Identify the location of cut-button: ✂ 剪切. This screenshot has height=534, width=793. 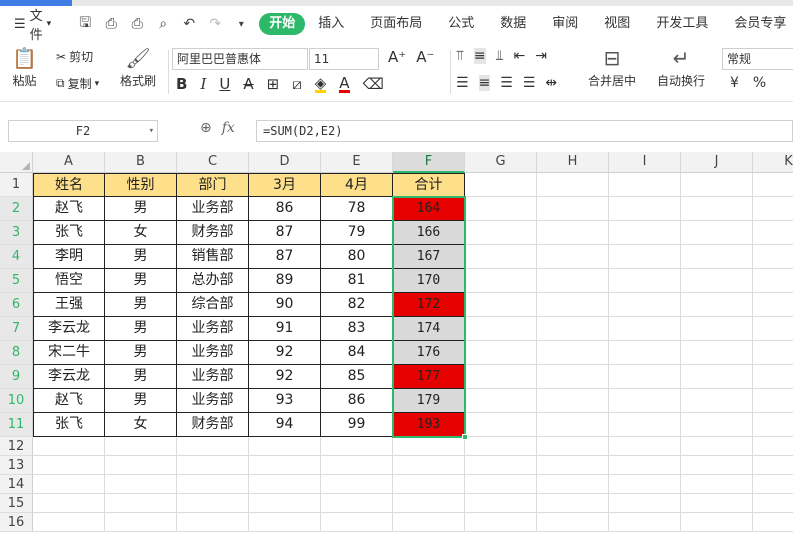
(74, 56).